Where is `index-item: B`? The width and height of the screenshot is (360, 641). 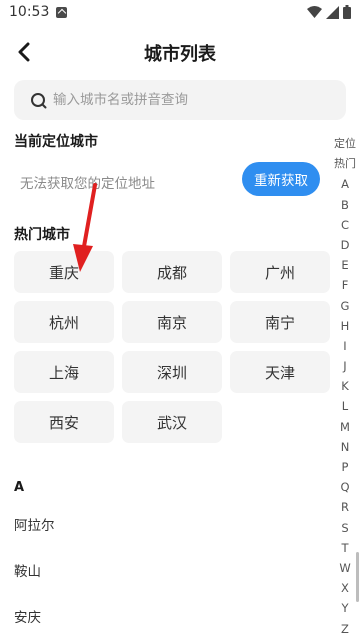
index-item: B is located at coordinates (345, 205).